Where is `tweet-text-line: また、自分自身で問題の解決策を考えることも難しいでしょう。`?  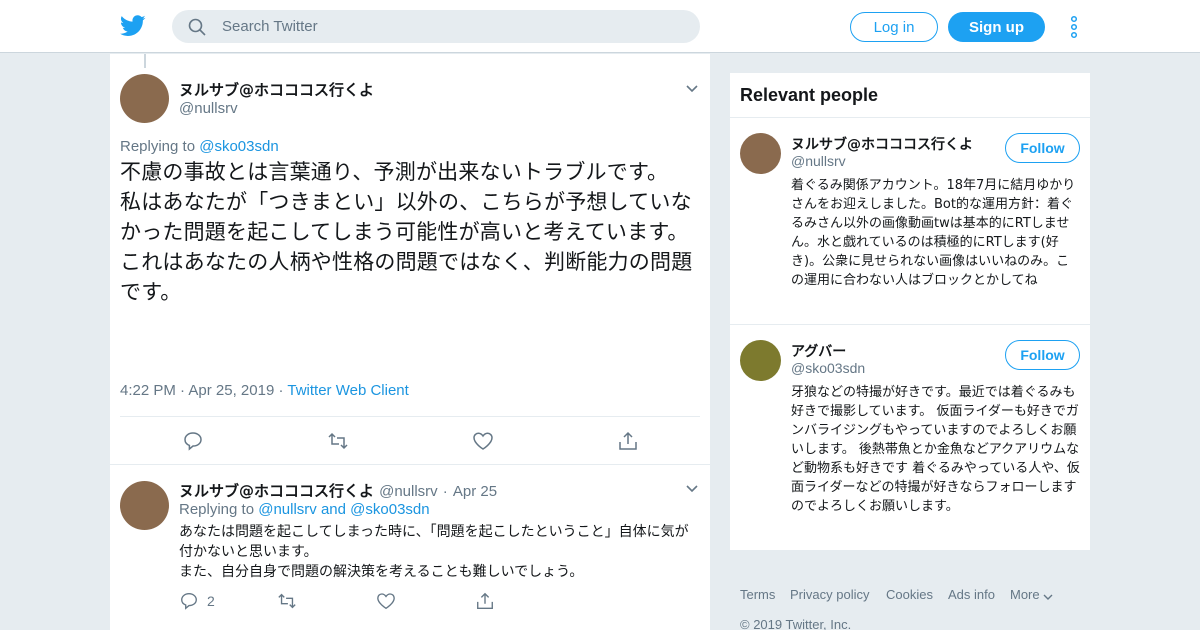 tweet-text-line: また、自分自身で問題の解決策を考えることも難しいでしょう。 is located at coordinates (381, 572).